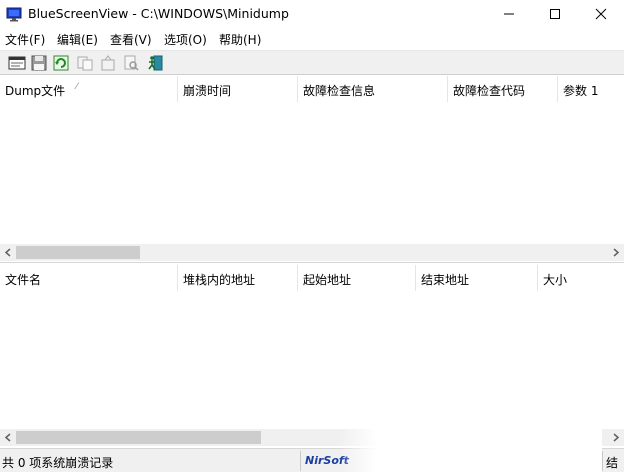 This screenshot has width=624, height=472. What do you see at coordinates (312, 14) in the screenshot?
I see `title-bar: BlueScreenView - C:\WINDOWS\Minidump` at bounding box center [312, 14].